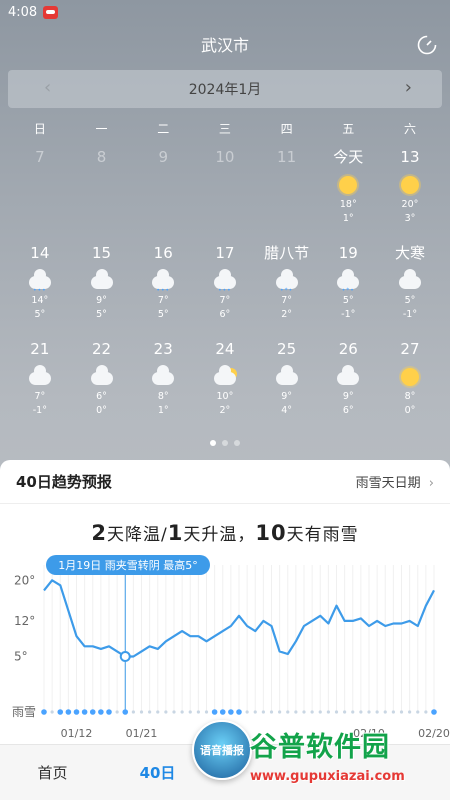 The image size is (450, 800). What do you see at coordinates (225, 349) in the screenshot?
I see `day-label: 24` at bounding box center [225, 349].